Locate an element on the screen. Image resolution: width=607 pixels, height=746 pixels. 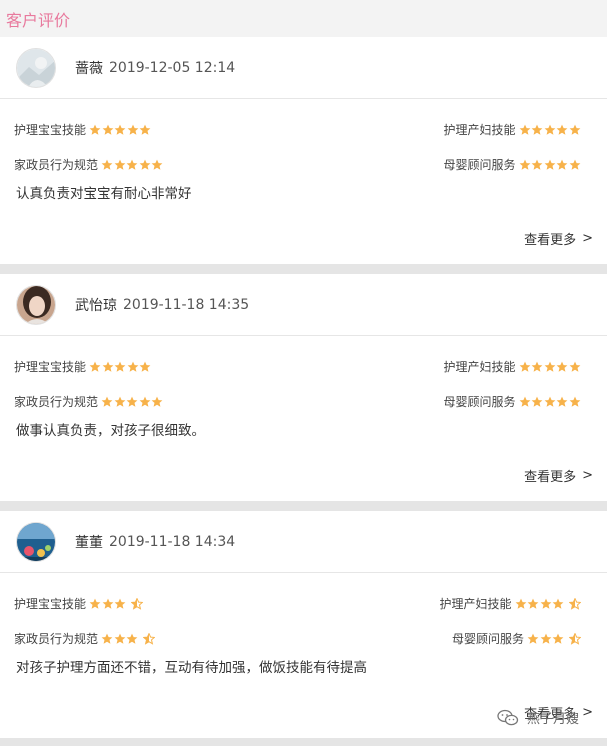
section-header: 客户评价 is located at coordinates (303, 18).